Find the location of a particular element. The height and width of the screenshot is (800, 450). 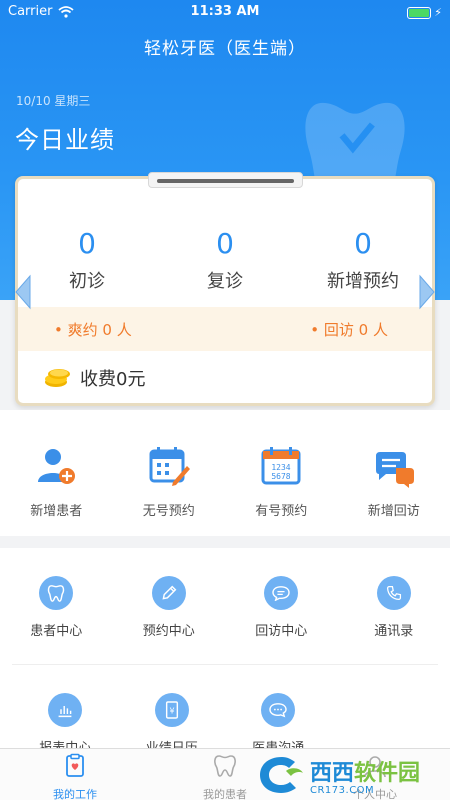

battery: ⚡ is located at coordinates (424, 12).